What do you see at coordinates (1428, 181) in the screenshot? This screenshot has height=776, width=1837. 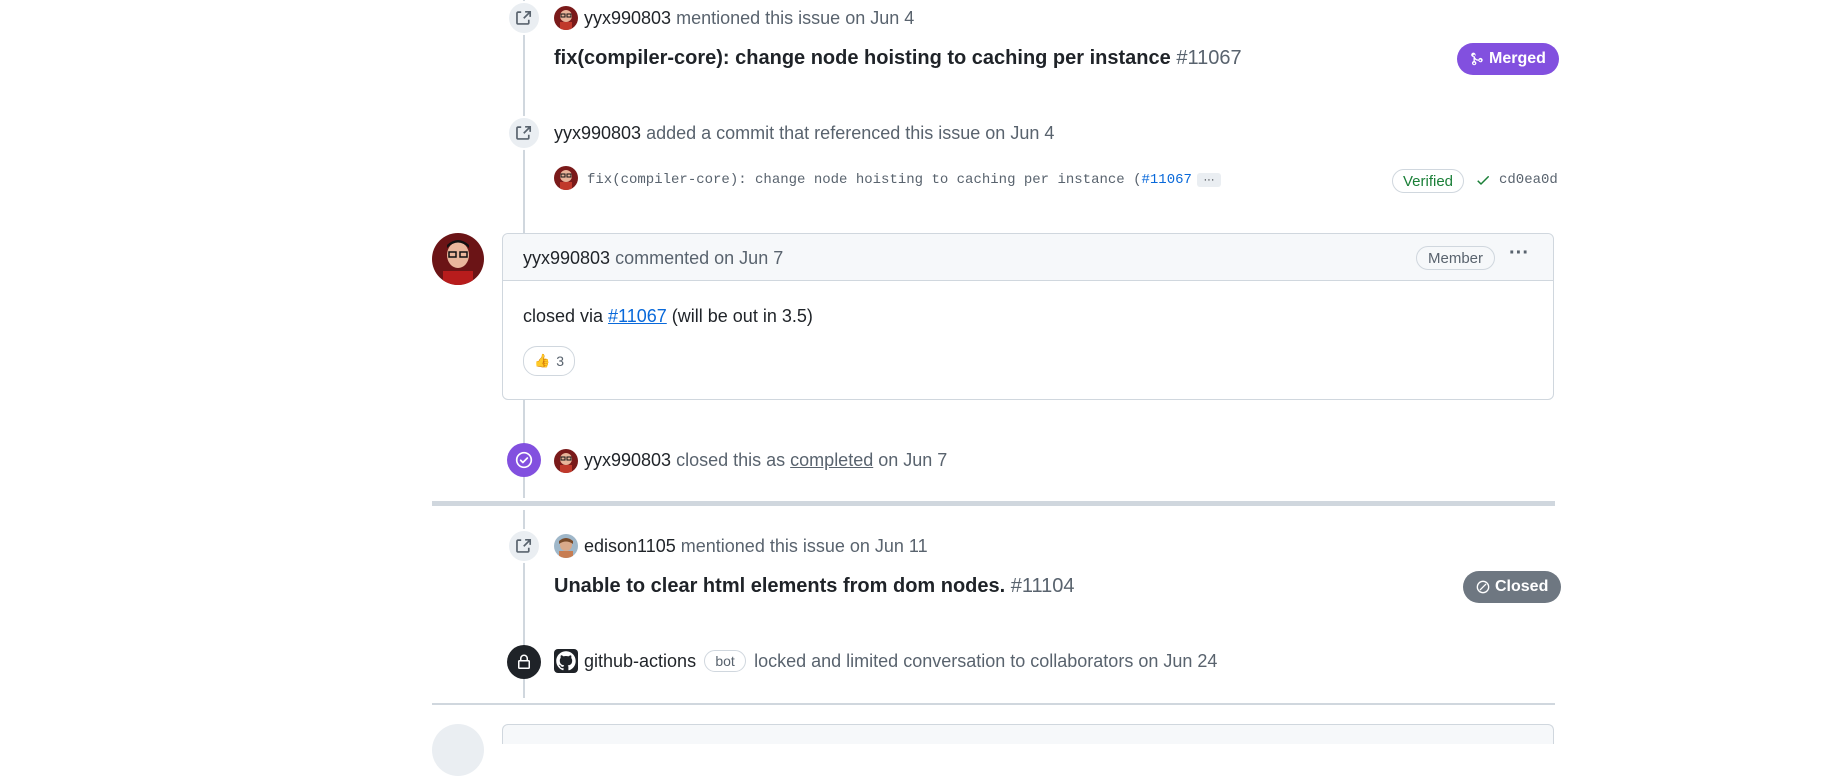 I see `verified-badge: Verified` at bounding box center [1428, 181].